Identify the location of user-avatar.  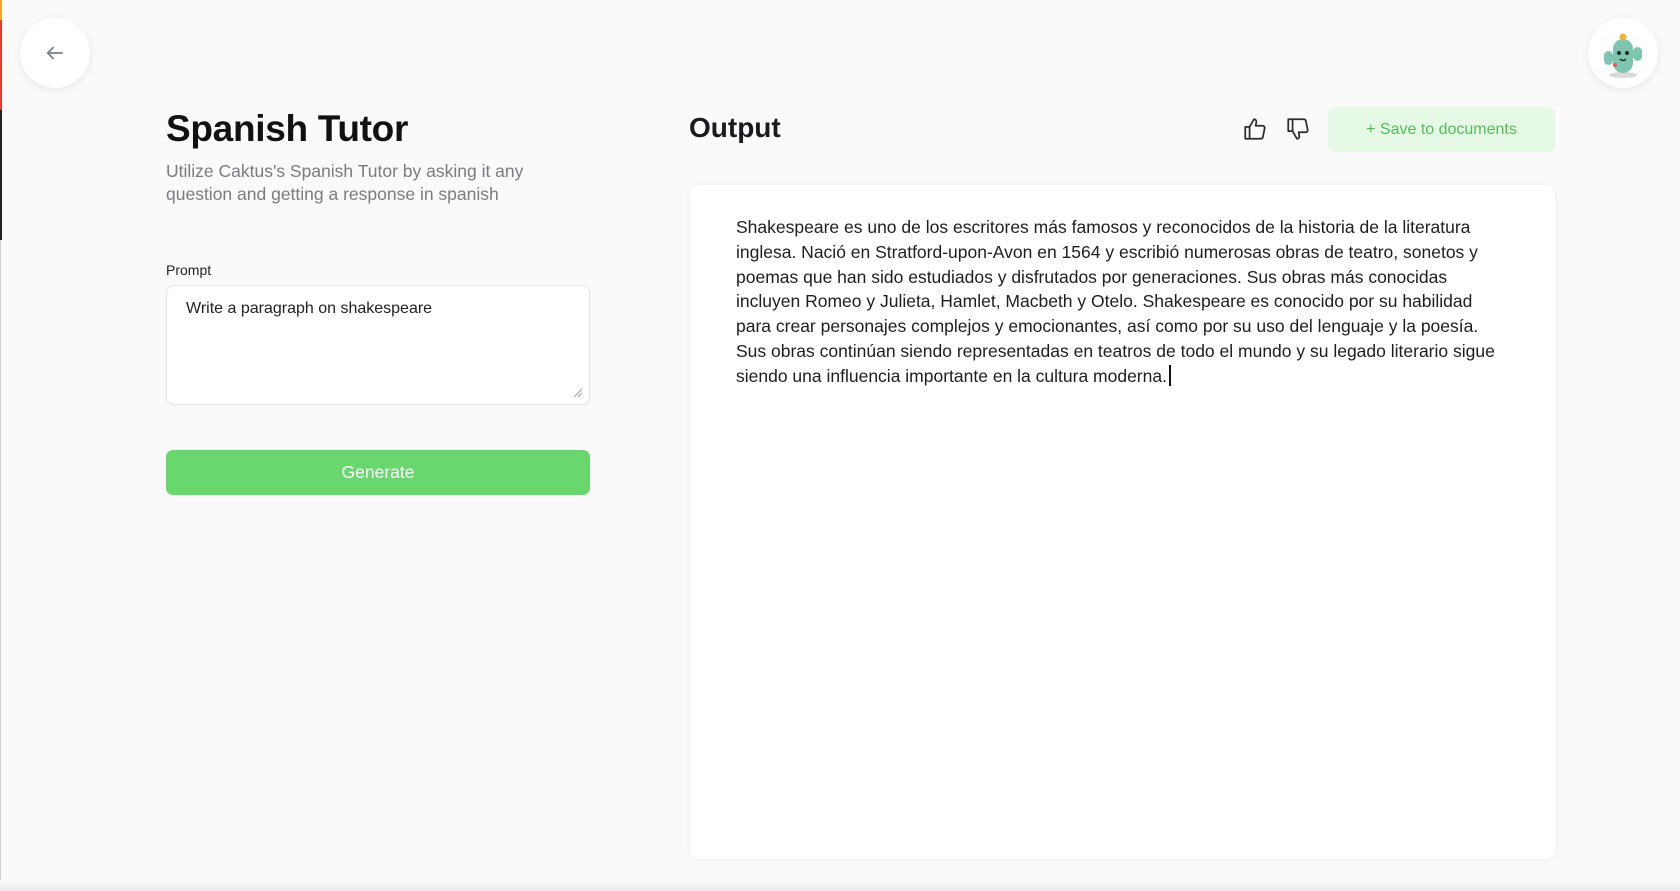
(1623, 53).